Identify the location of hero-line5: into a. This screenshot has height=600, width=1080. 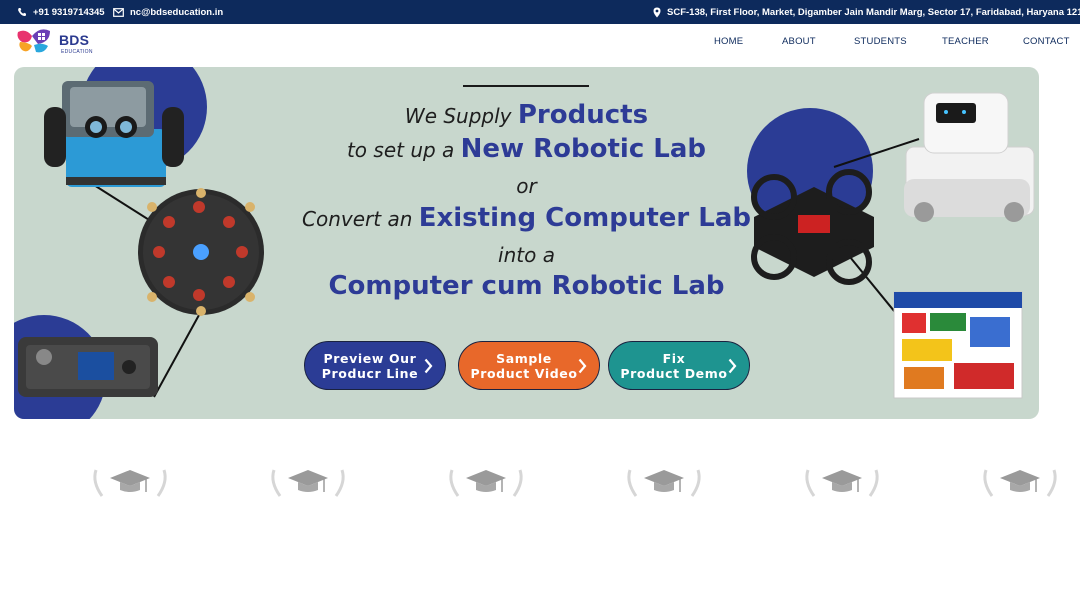
(526, 255).